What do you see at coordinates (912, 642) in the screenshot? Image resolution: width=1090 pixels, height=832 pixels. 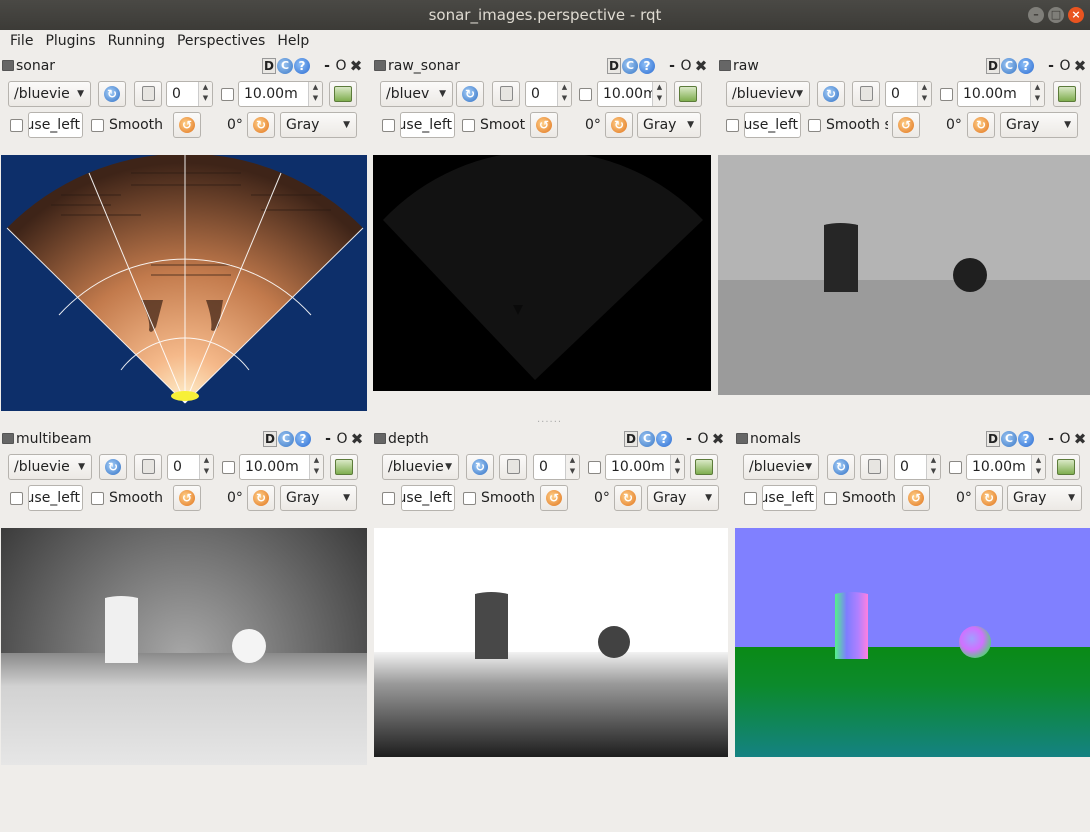 I see `normals-image-view` at bounding box center [912, 642].